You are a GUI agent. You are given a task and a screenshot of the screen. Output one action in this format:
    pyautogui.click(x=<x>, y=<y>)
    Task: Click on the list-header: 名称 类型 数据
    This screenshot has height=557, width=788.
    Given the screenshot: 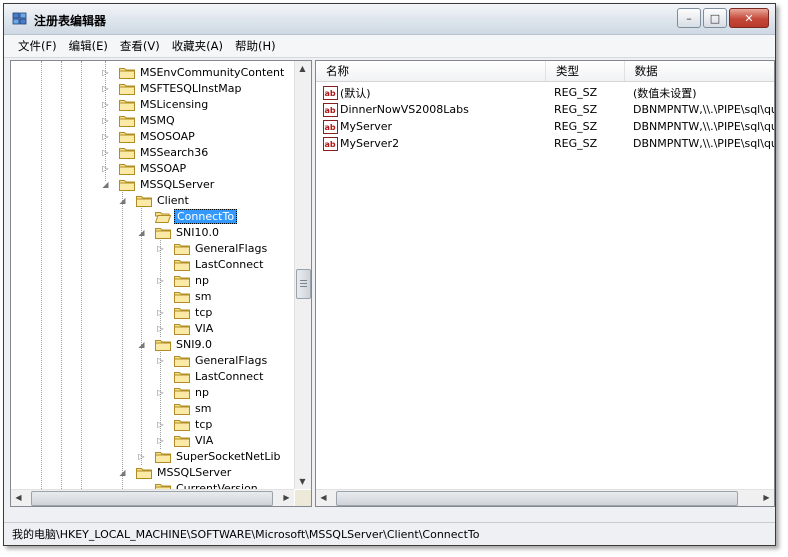 What is the action you would take?
    pyautogui.click(x=545, y=71)
    